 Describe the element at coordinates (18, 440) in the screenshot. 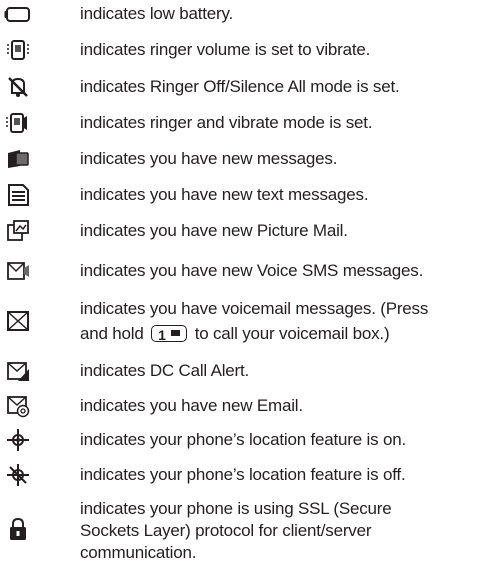

I see `location-on-icon` at that location.